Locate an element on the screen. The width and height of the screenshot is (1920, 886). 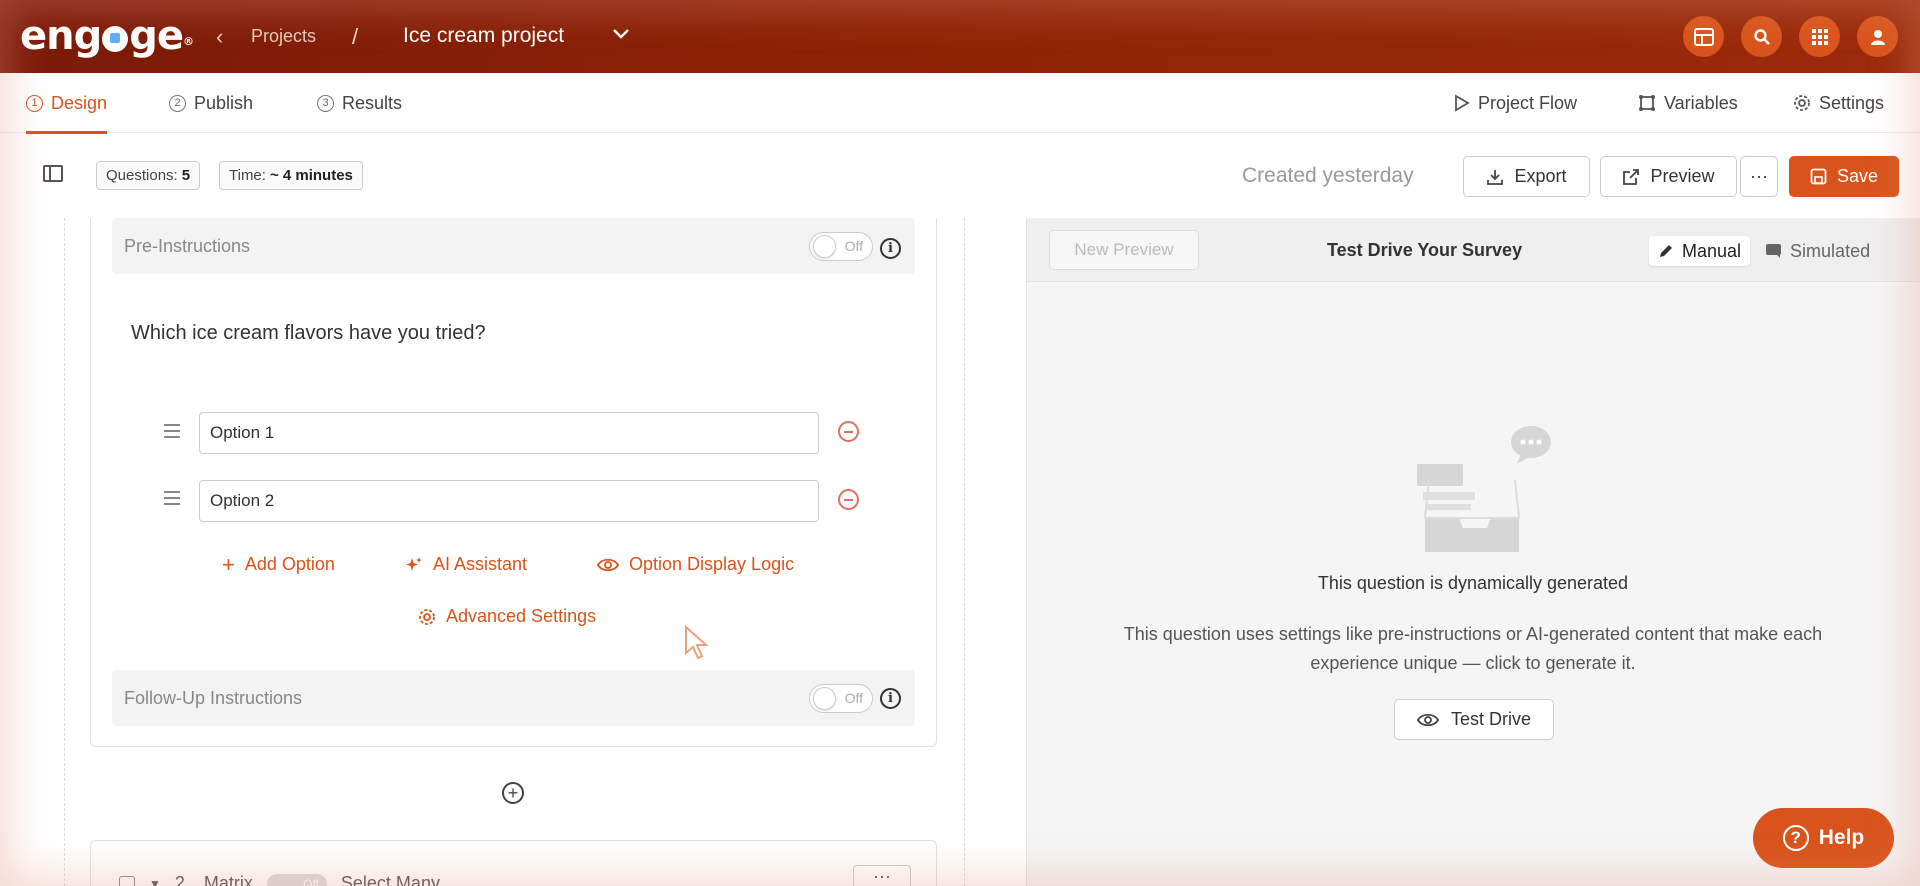
next-question-card: ▼ 2. Matrix Off Select Many is located at coordinates (513, 863).